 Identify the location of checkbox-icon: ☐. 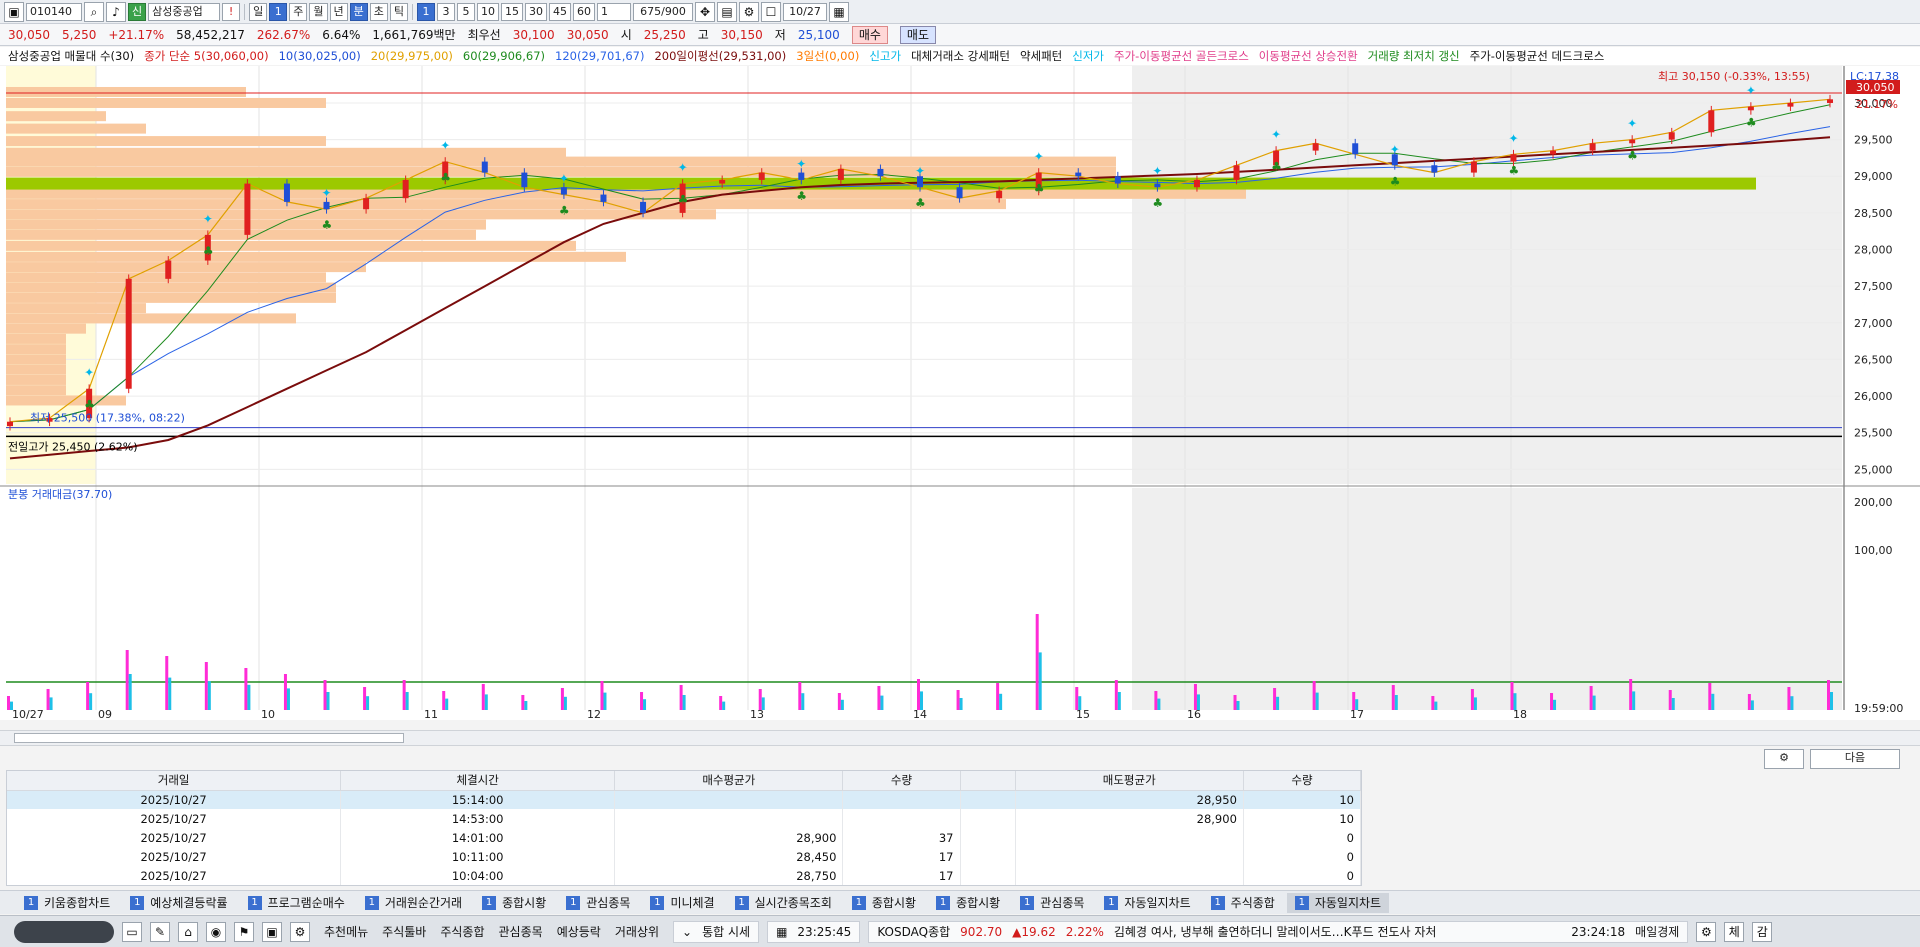
(771, 11).